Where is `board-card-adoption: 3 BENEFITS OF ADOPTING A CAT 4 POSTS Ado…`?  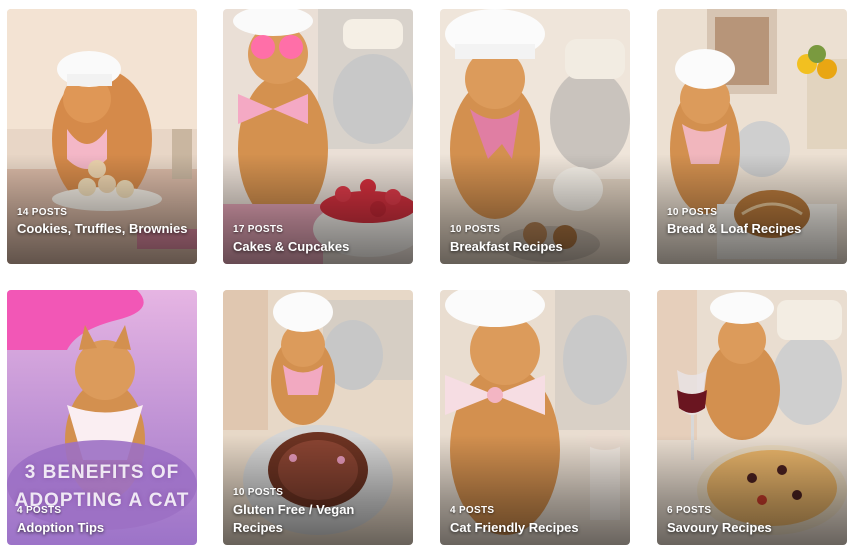
board-card-adoption: 3 BENEFITS OF ADOPTING A CAT 4 POSTS Ado… is located at coordinates (102, 417).